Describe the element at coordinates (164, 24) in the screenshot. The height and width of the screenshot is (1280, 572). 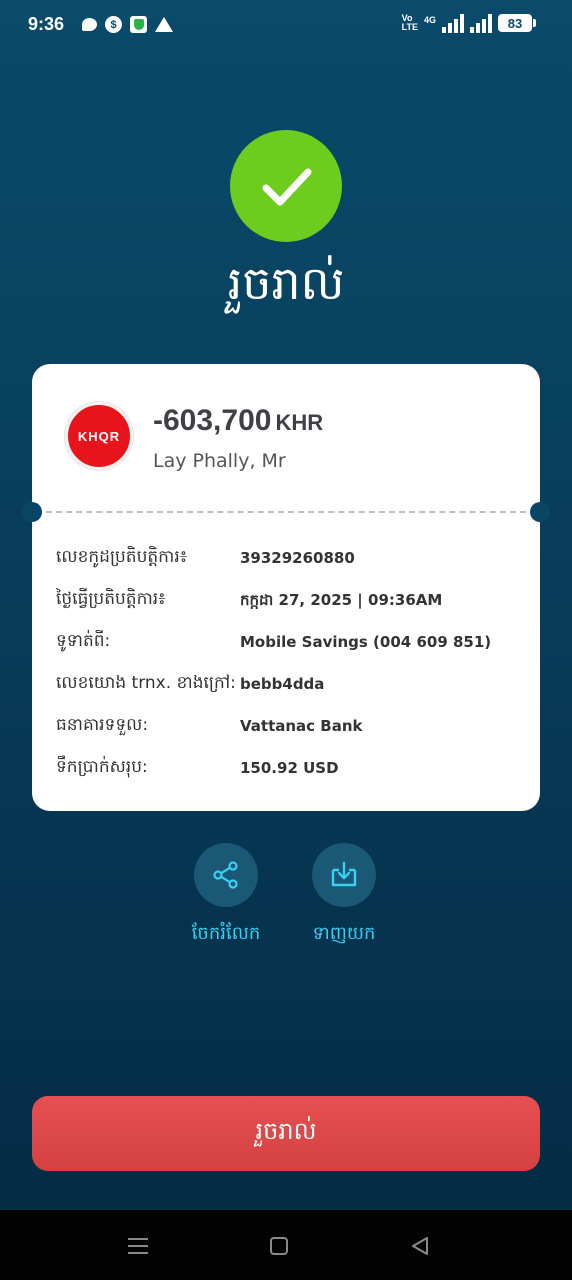
I see `warning-notification-icon` at that location.